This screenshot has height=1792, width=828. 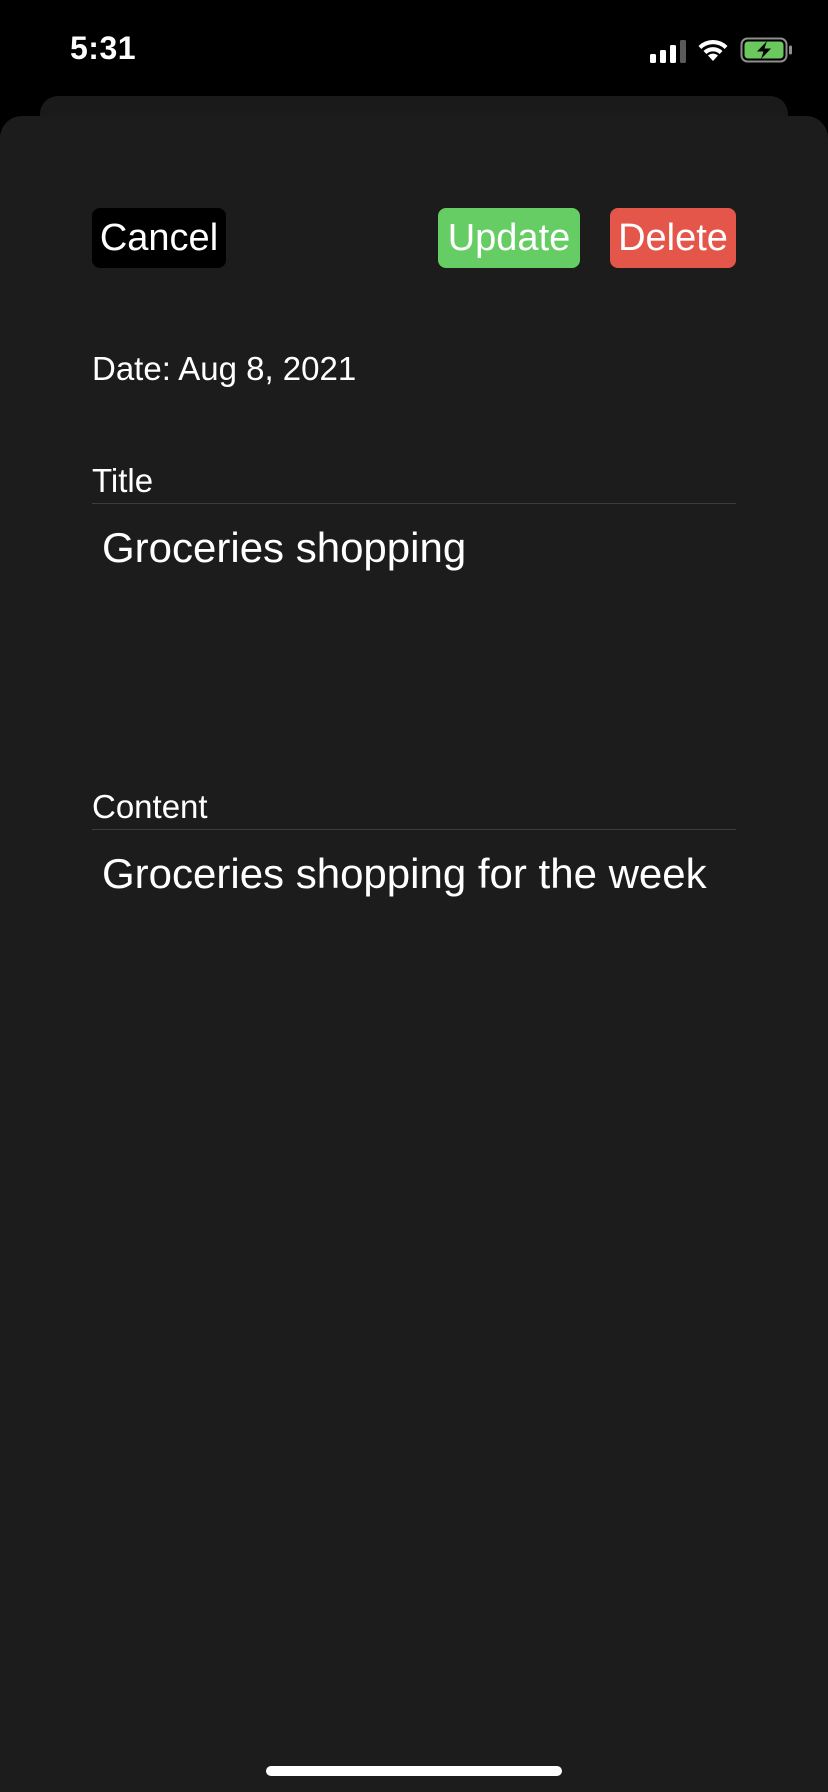 I want to click on status-bar: 5:31, so click(x=414, y=48).